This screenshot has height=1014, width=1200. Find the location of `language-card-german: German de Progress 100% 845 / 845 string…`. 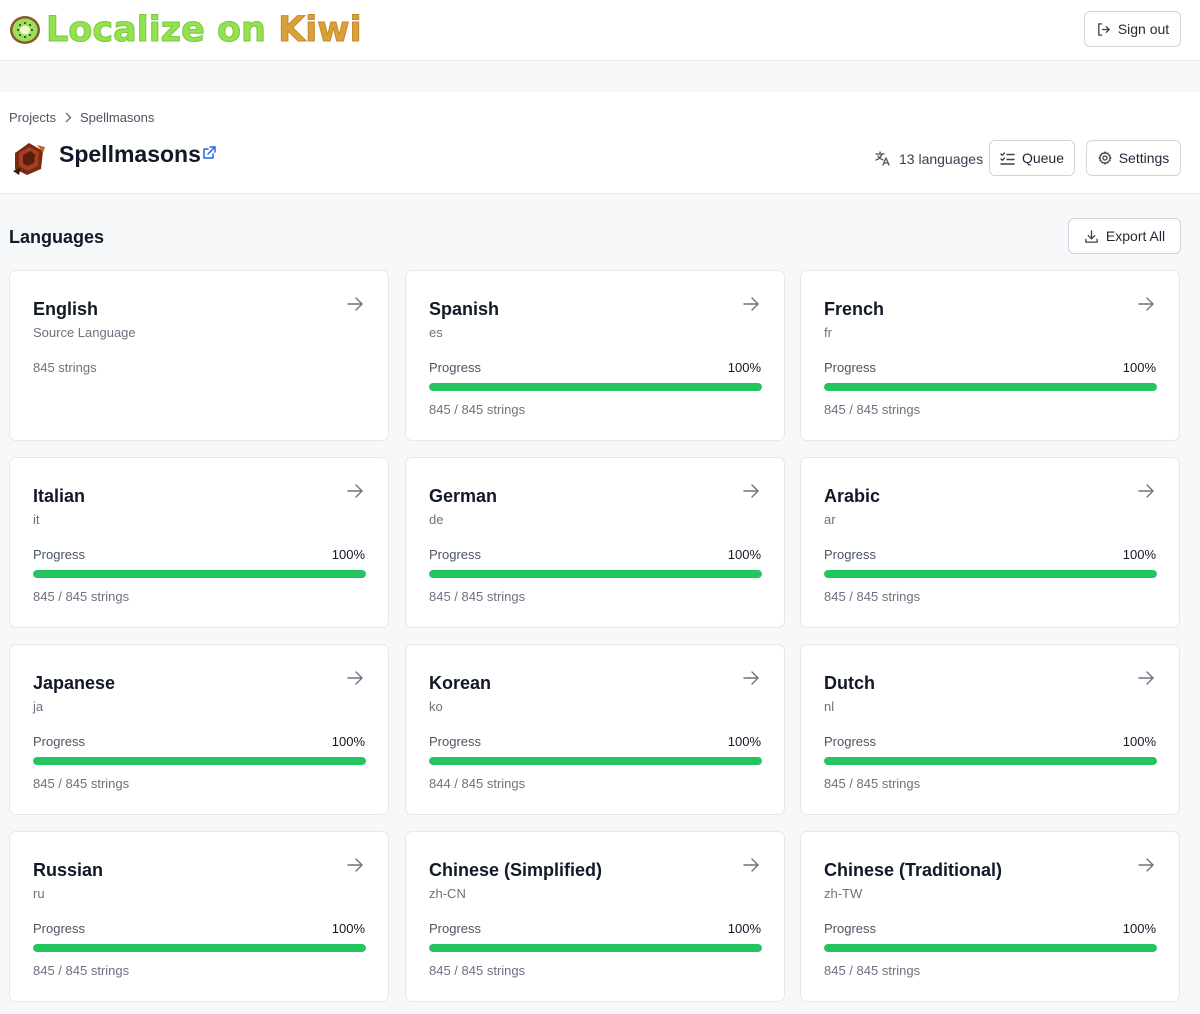

language-card-german: German de Progress 100% 845 / 845 string… is located at coordinates (595, 542).